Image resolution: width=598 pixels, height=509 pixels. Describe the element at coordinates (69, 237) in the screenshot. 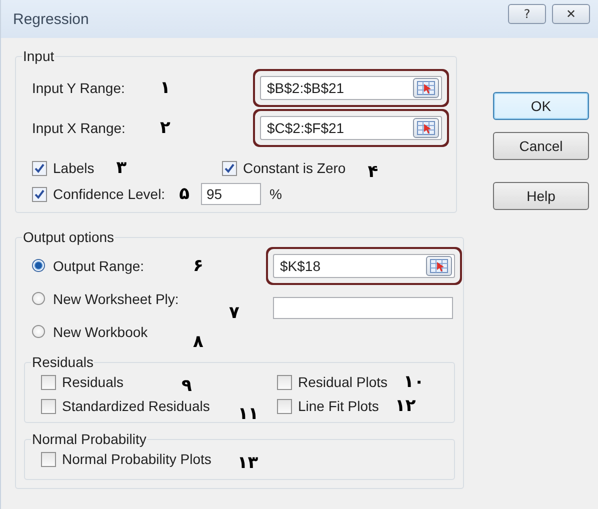

I see `group-title: Output options` at that location.